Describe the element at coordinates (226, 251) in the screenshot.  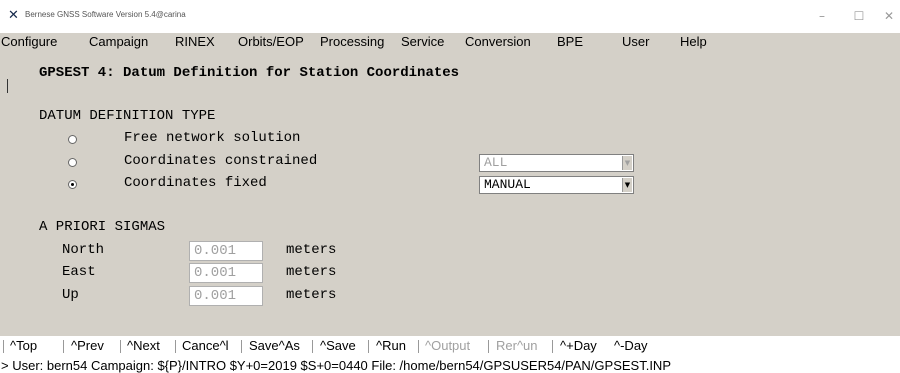
I see `sigma-north-field: 0.001` at that location.